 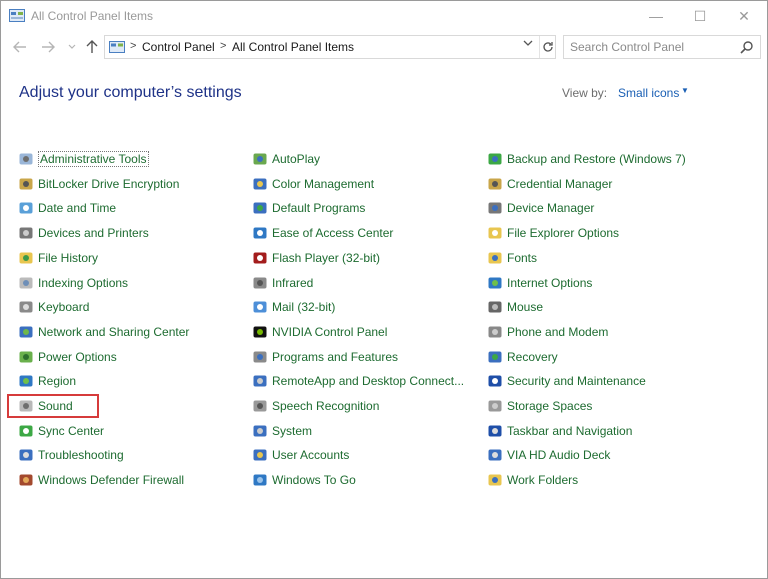 I want to click on item-nvidia-control-panel: NVIDIA Control Panel, so click(x=319, y=332).